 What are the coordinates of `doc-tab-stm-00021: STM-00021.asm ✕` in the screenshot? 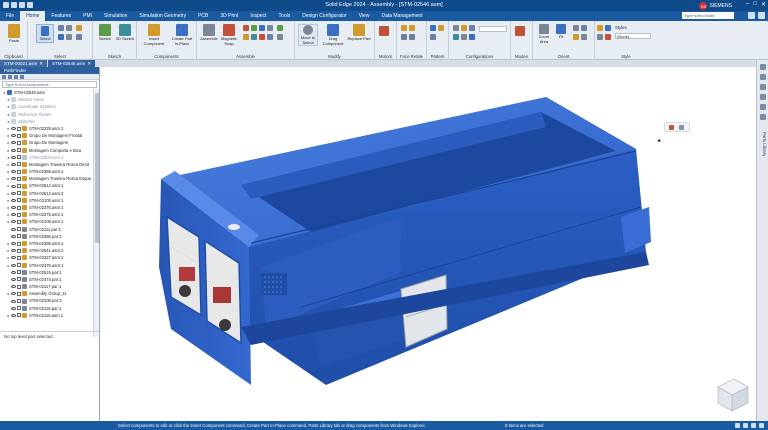 It's located at (24, 63).